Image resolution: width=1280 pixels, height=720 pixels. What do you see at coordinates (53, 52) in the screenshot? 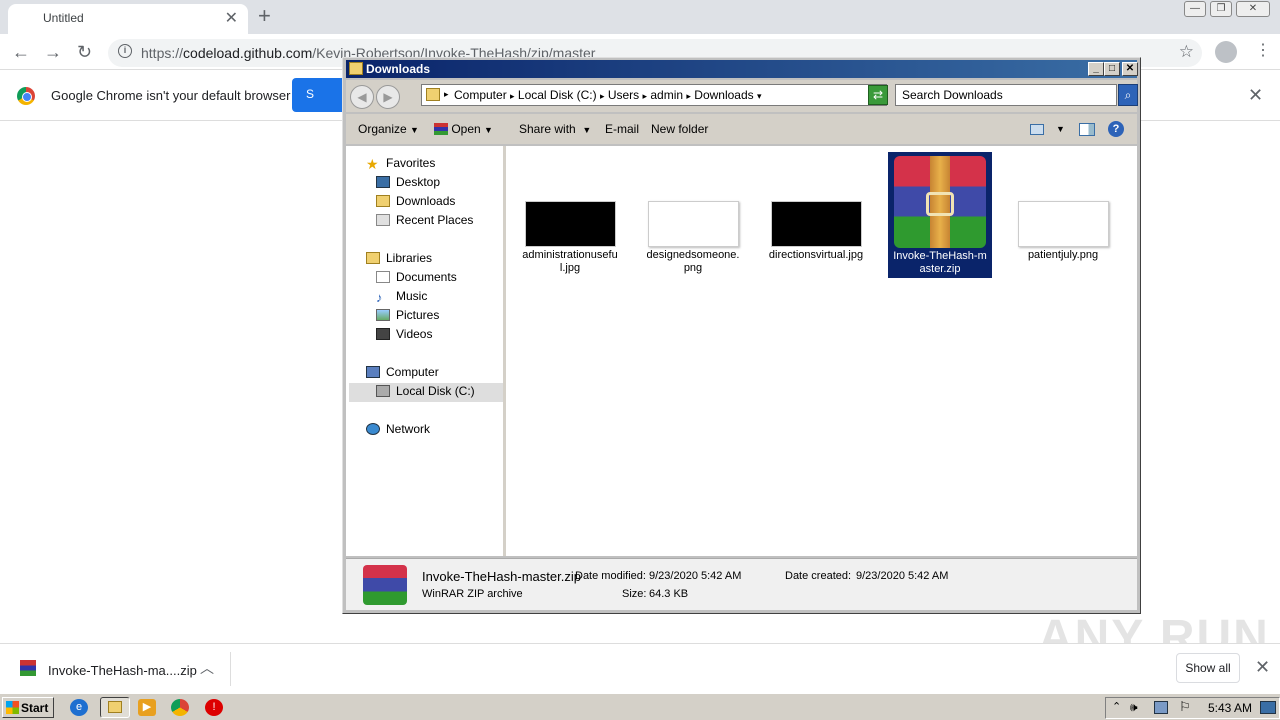
I see `forward-icon: →` at bounding box center [53, 52].